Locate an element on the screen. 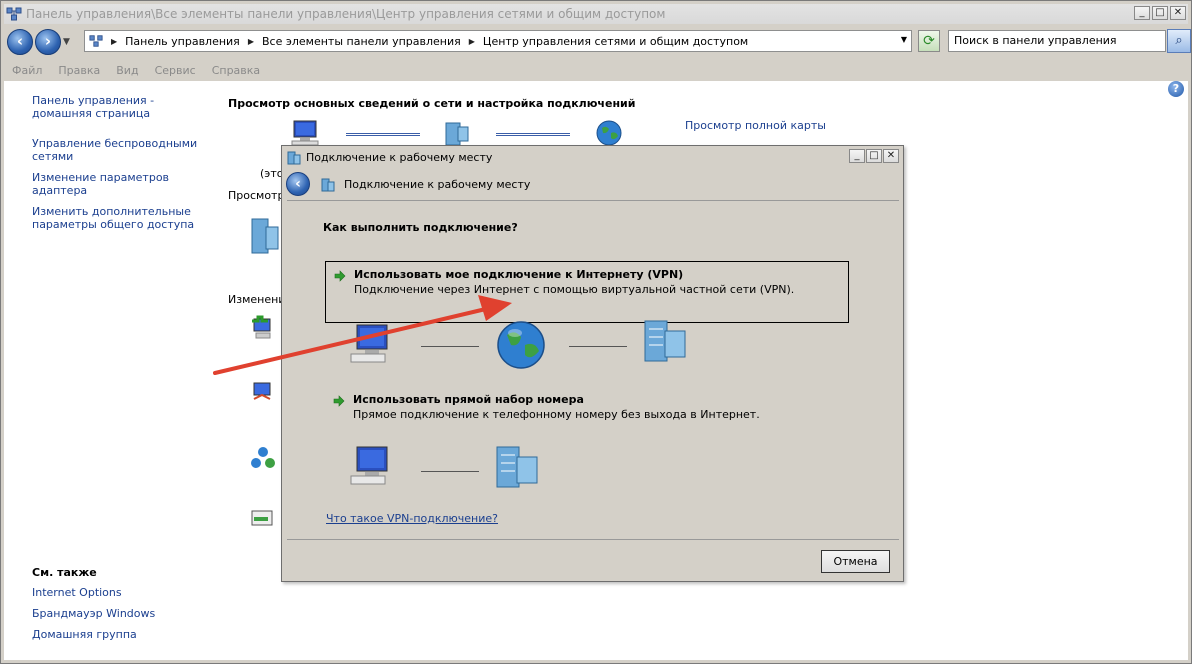  connect-network-icon is located at coordinates (263, 392).